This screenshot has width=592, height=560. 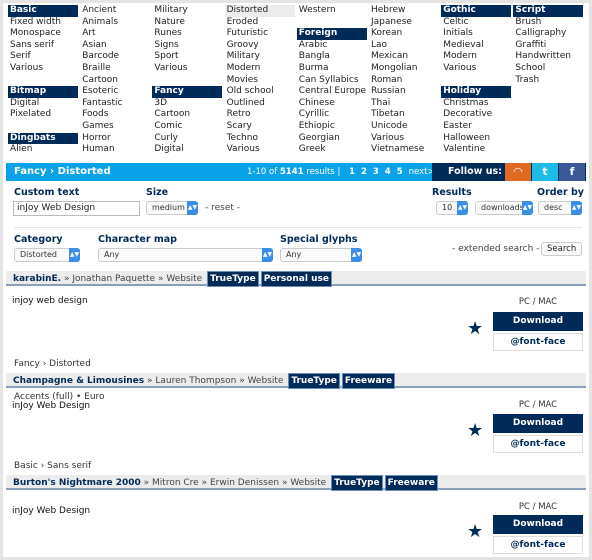 What do you see at coordinates (476, 34) in the screenshot?
I see `category-link: Initials` at bounding box center [476, 34].